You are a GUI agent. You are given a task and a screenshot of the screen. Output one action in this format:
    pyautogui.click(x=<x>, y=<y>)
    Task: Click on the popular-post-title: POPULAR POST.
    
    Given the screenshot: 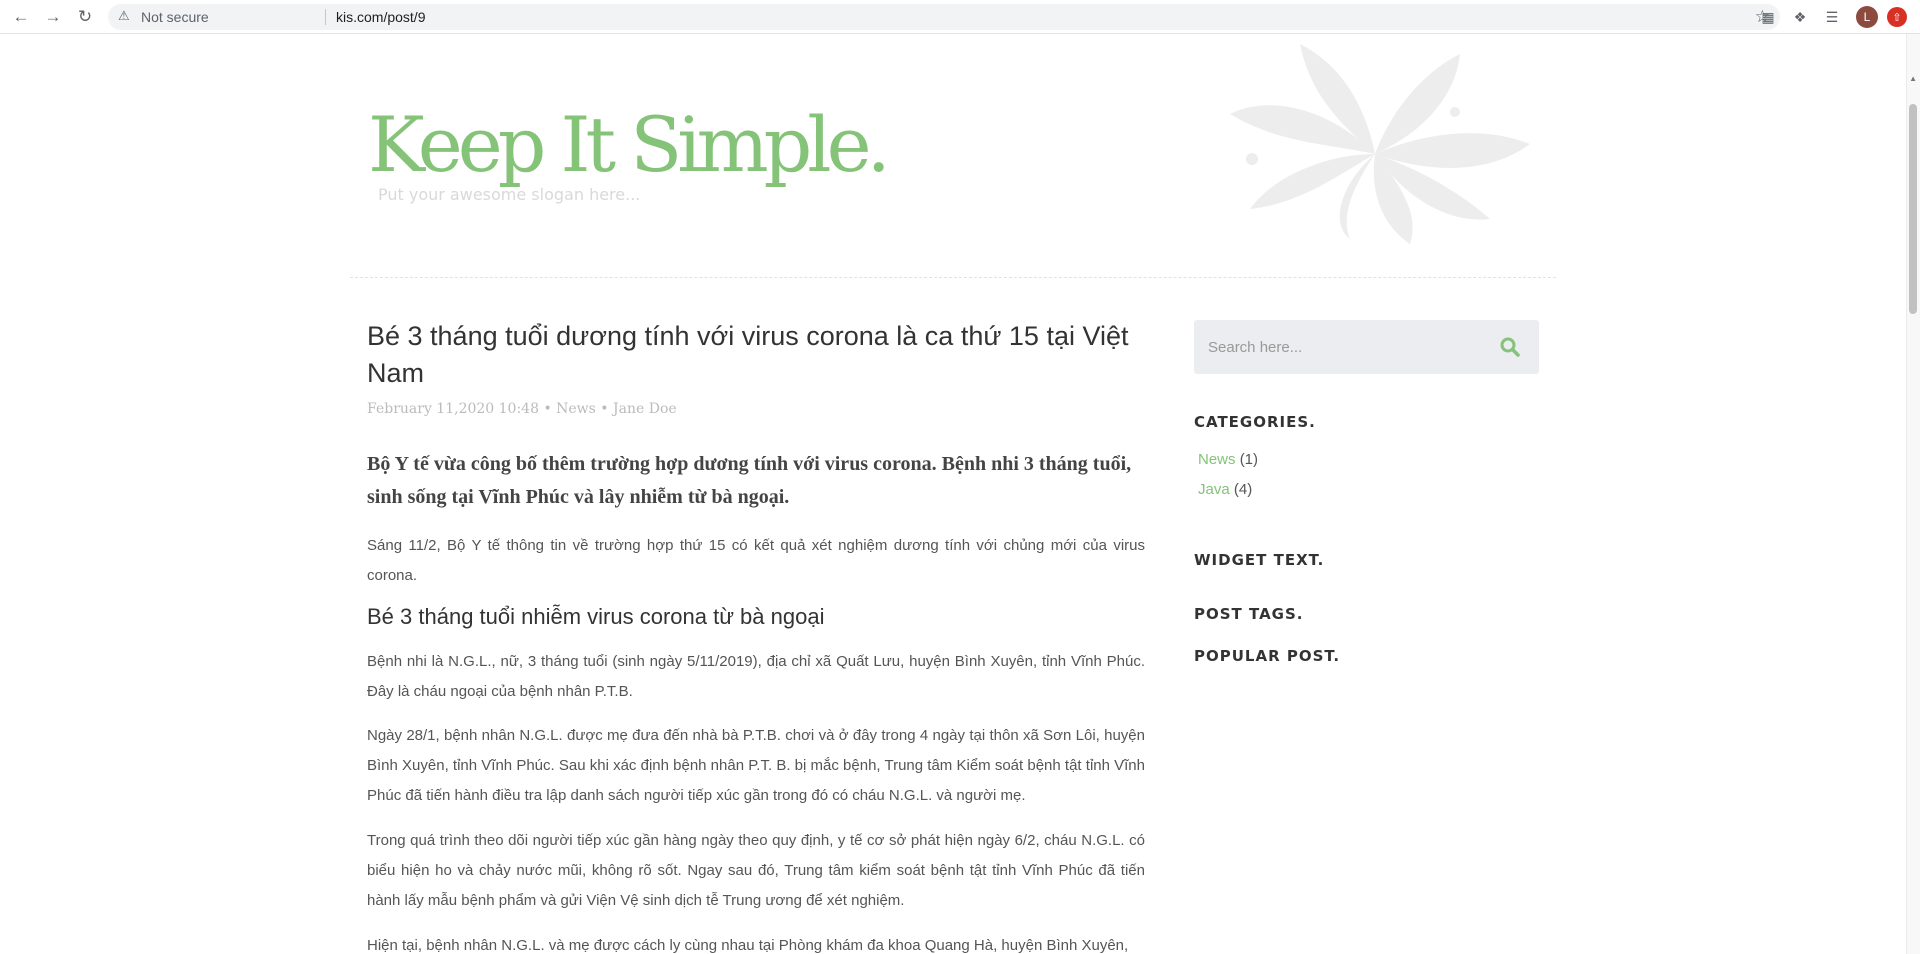 What is the action you would take?
    pyautogui.click(x=1267, y=656)
    